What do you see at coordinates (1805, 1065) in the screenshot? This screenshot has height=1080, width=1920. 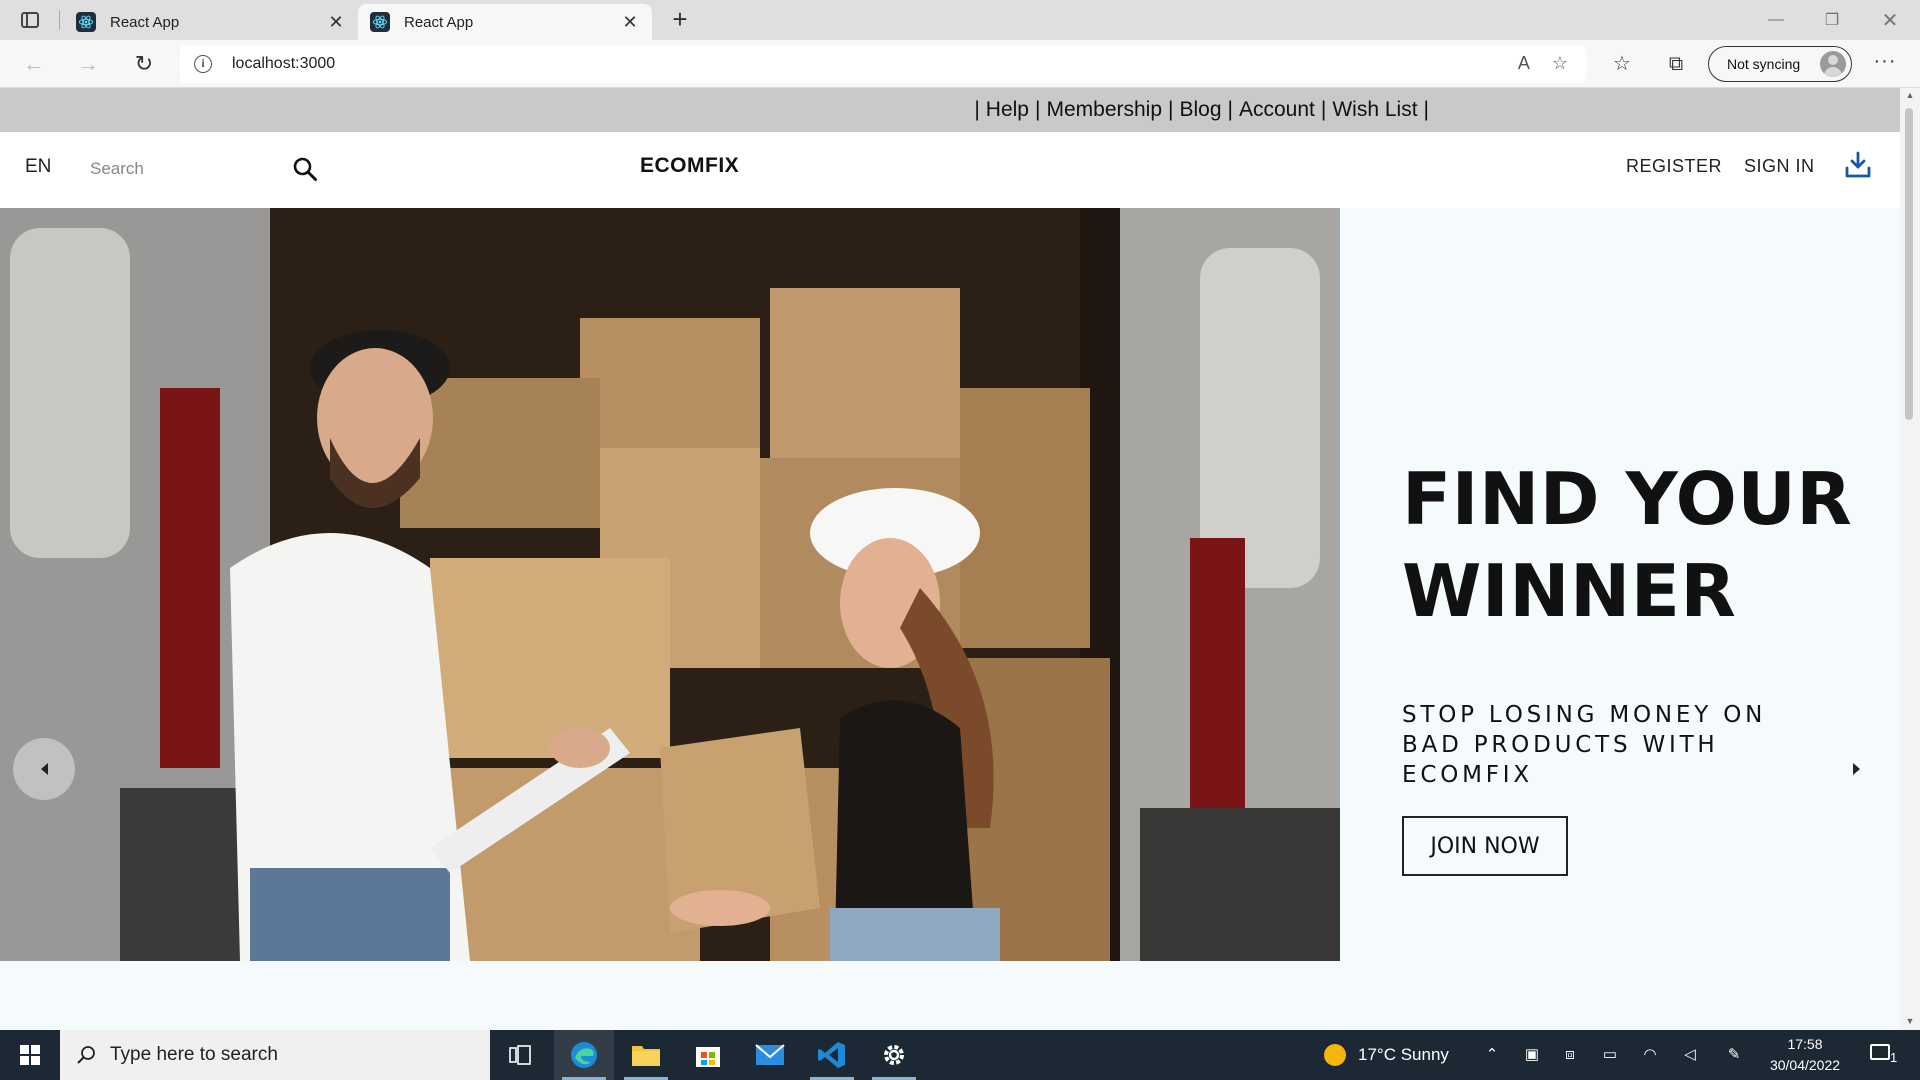 I see `clock-date: 30/04/2022` at bounding box center [1805, 1065].